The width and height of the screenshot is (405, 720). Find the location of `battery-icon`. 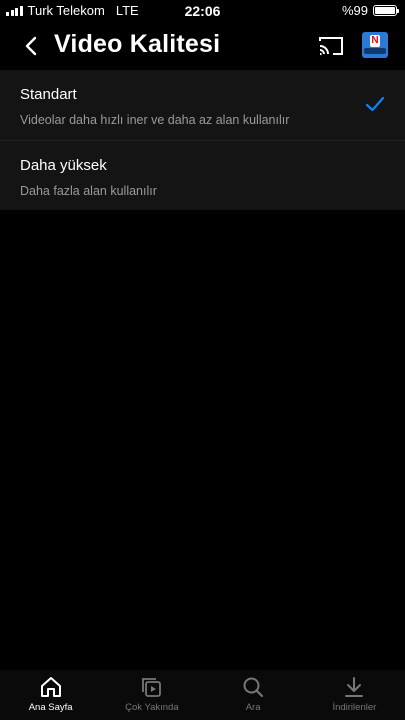

battery-icon is located at coordinates (386, 10).